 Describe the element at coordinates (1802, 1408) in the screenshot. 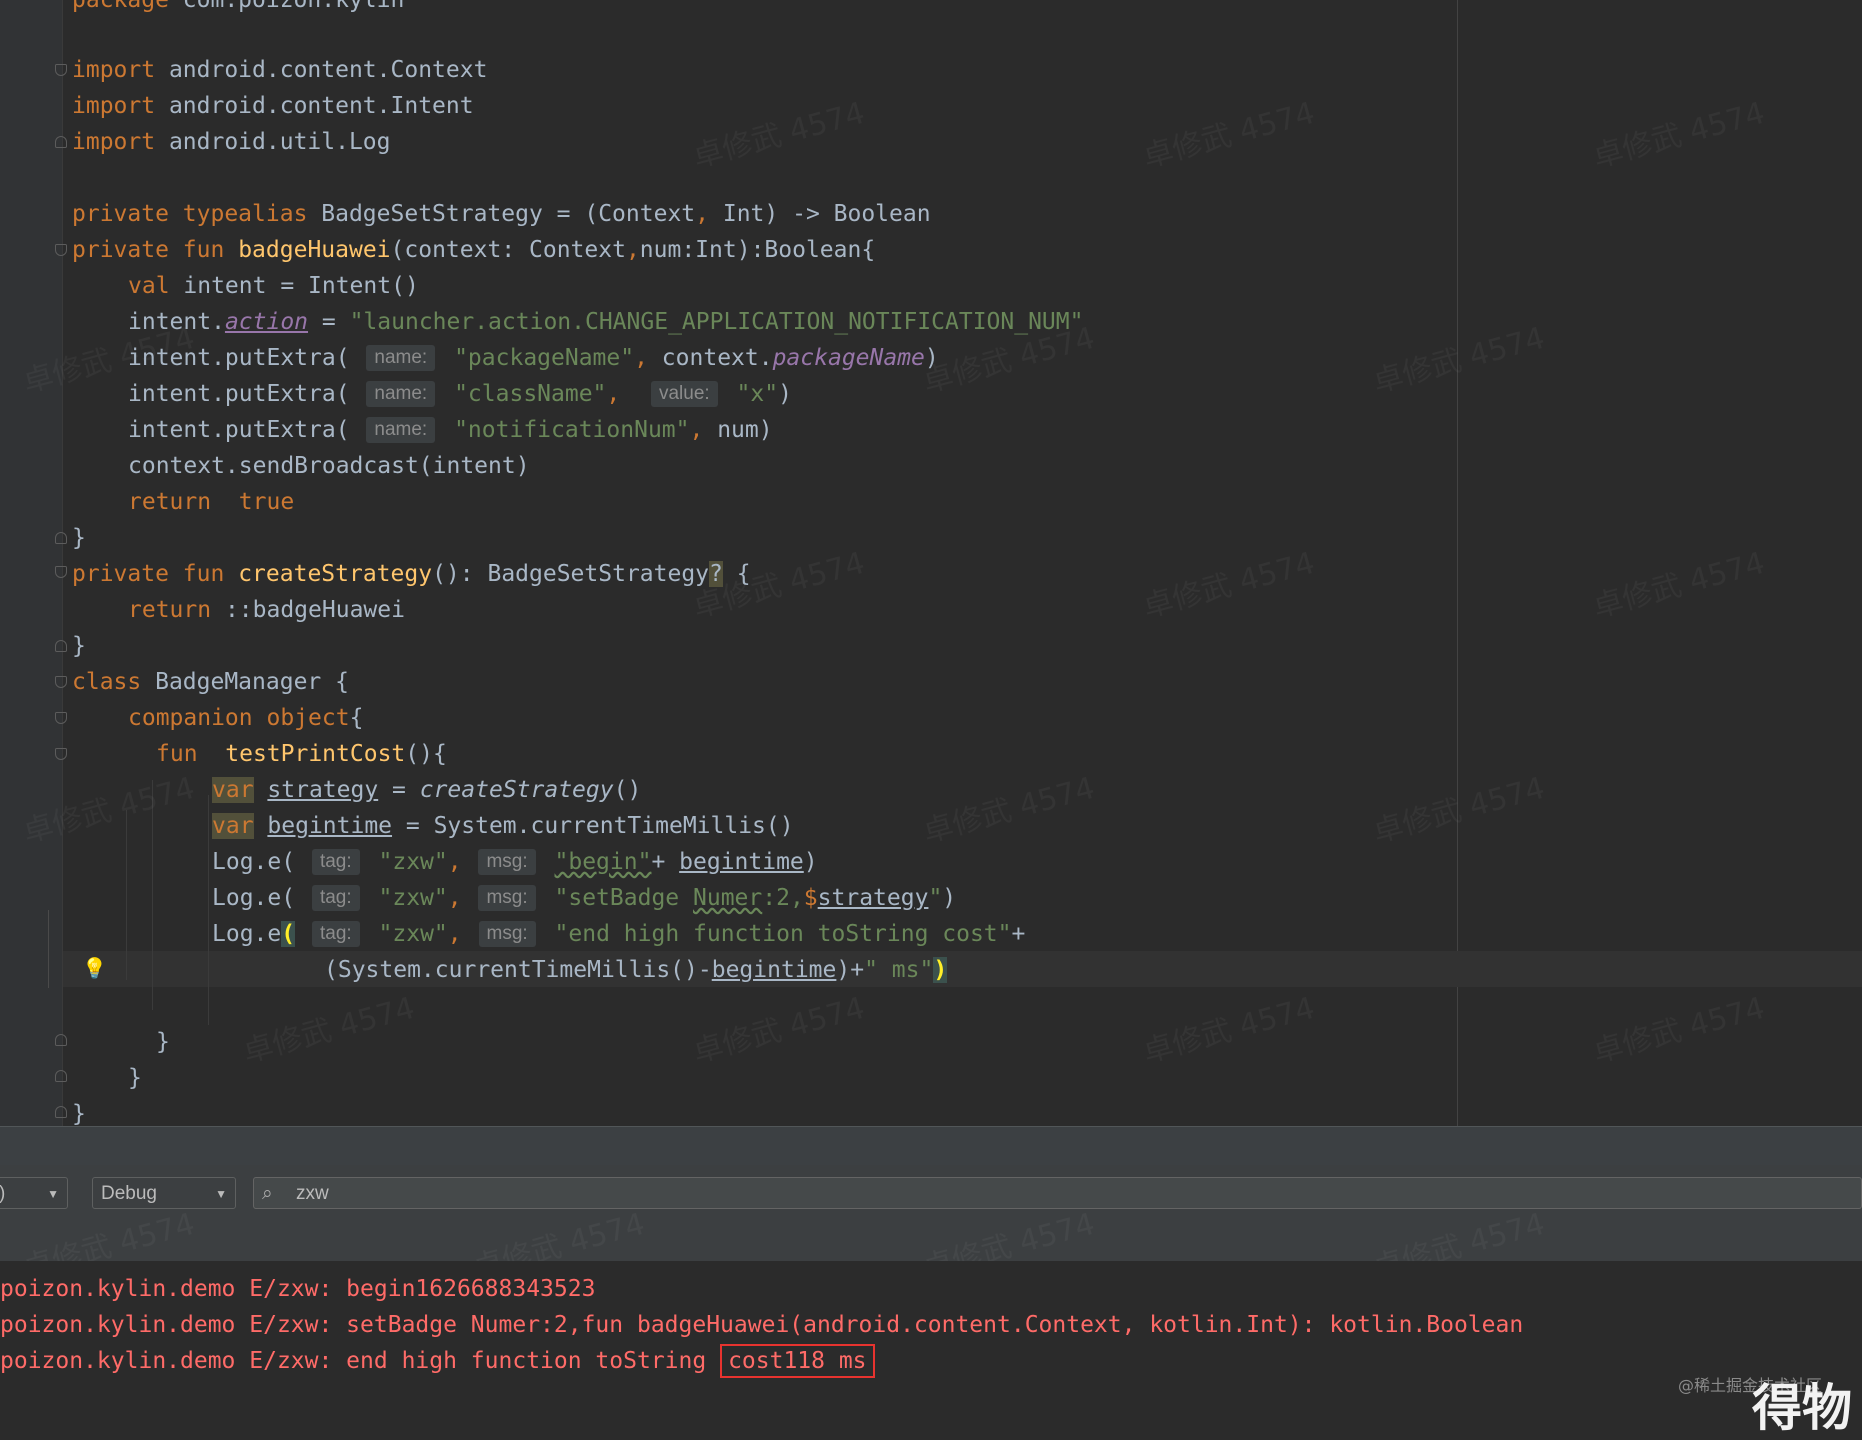

I see `dewu-logo: 得物` at that location.